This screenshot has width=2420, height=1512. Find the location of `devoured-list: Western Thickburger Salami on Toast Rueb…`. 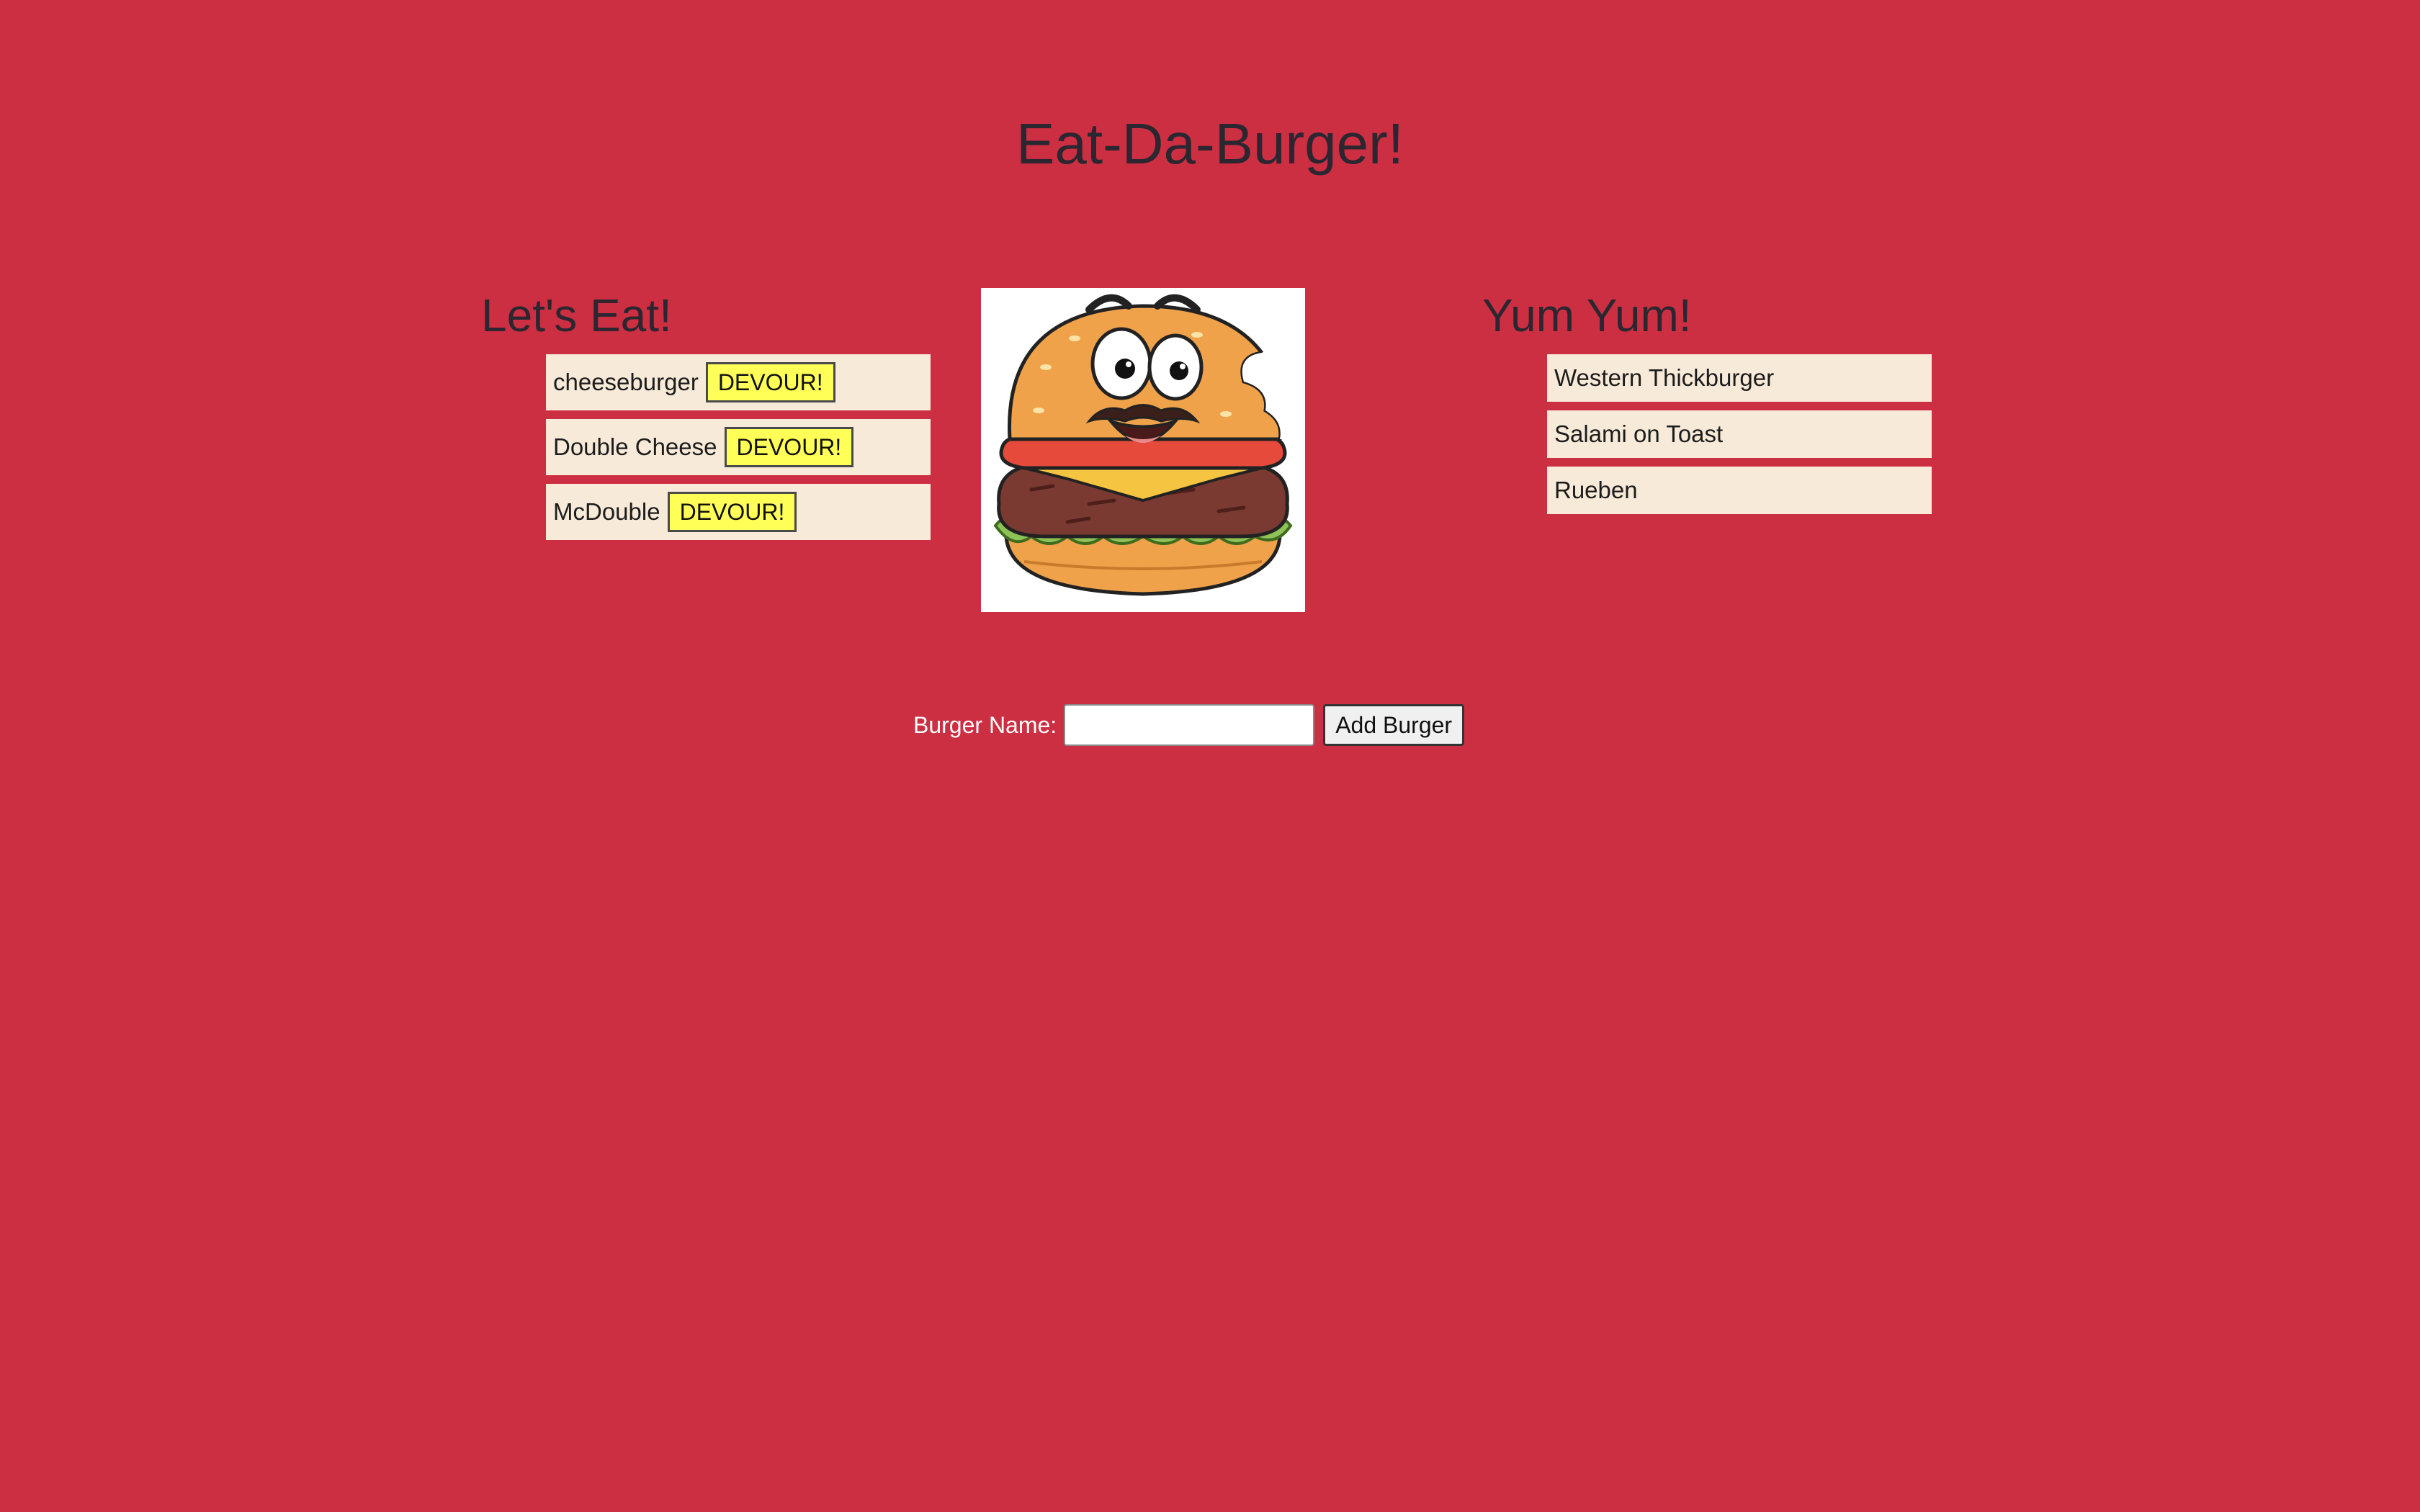

devoured-list: Western Thickburger Salami on Toast Rueb… is located at coordinates (1739, 438).